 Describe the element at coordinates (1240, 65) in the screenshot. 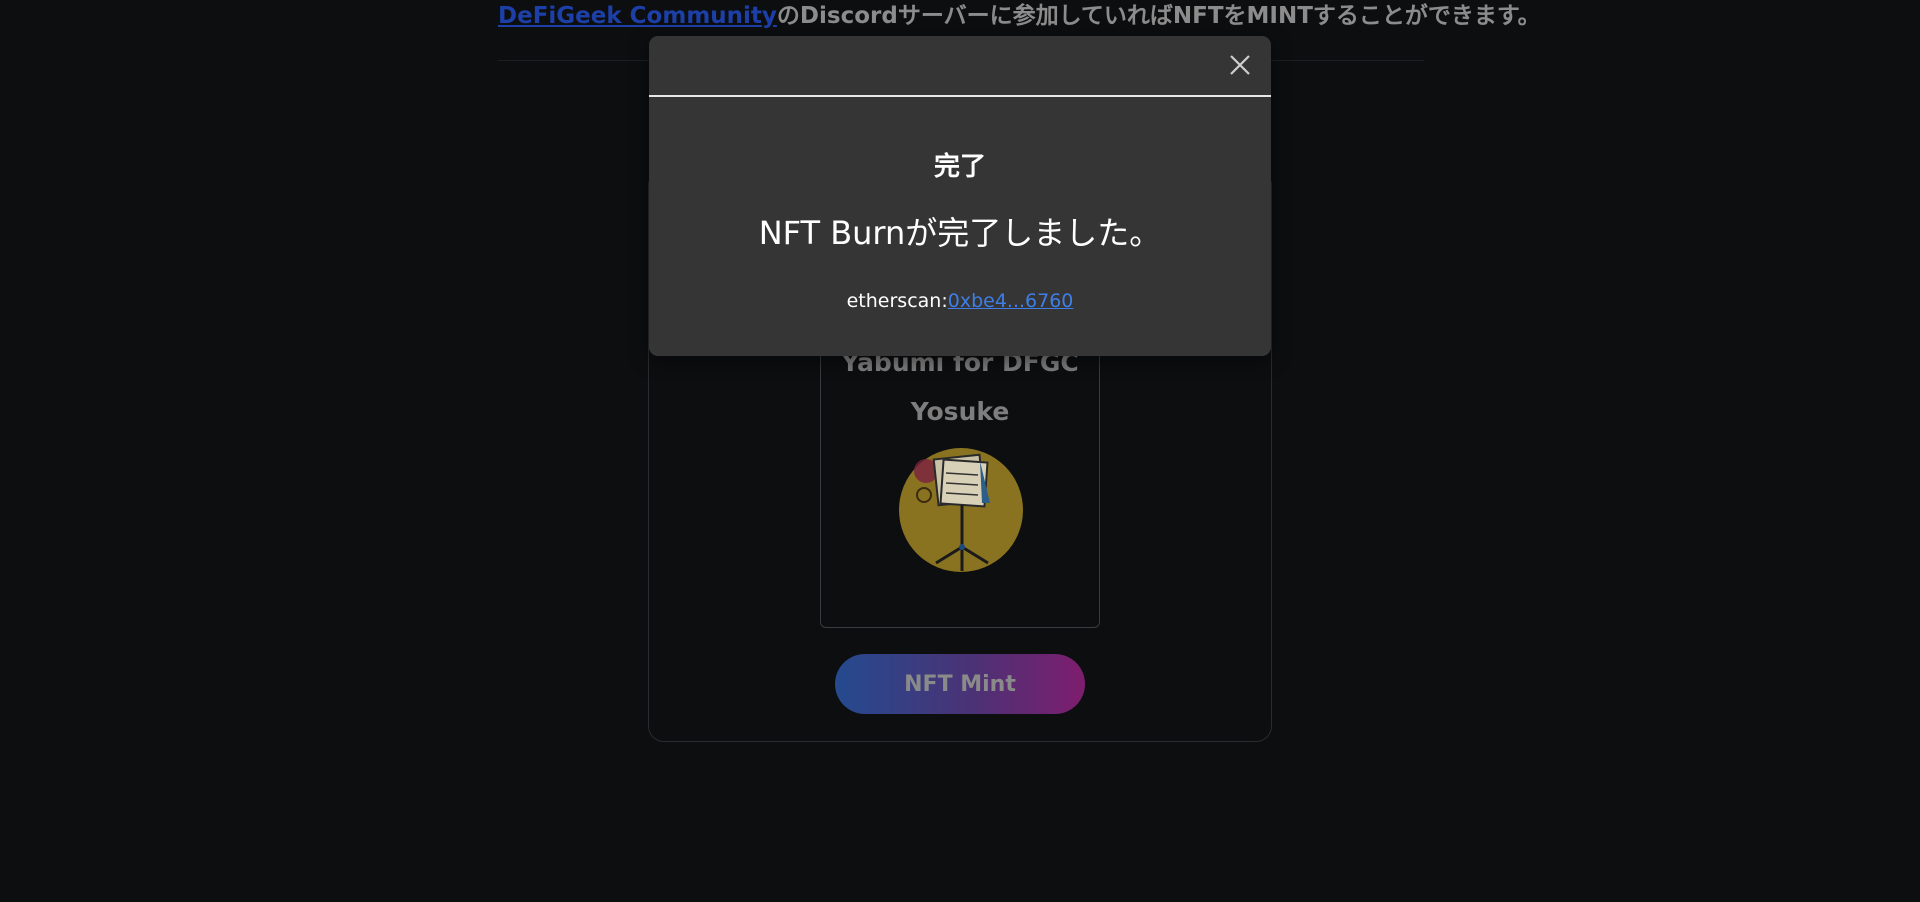

I see `close-icon` at that location.